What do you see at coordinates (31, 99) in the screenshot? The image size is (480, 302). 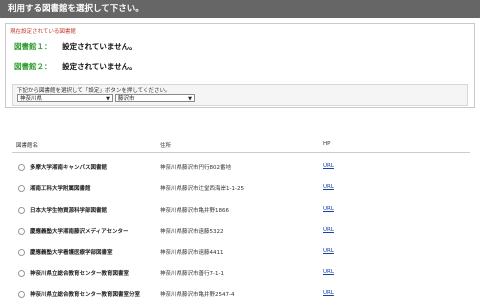 I see `prefecture-value: 神奈川県` at bounding box center [31, 99].